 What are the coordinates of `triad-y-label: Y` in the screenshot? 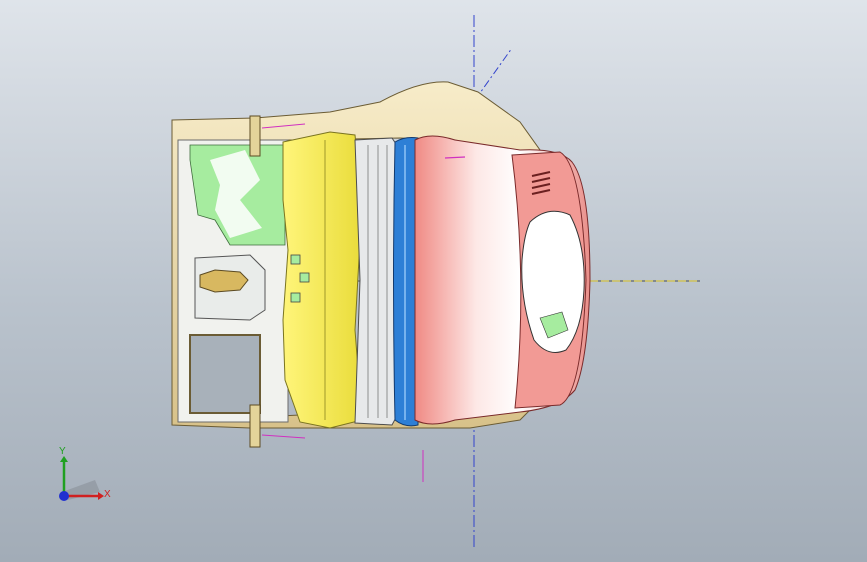 It's located at (62, 451).